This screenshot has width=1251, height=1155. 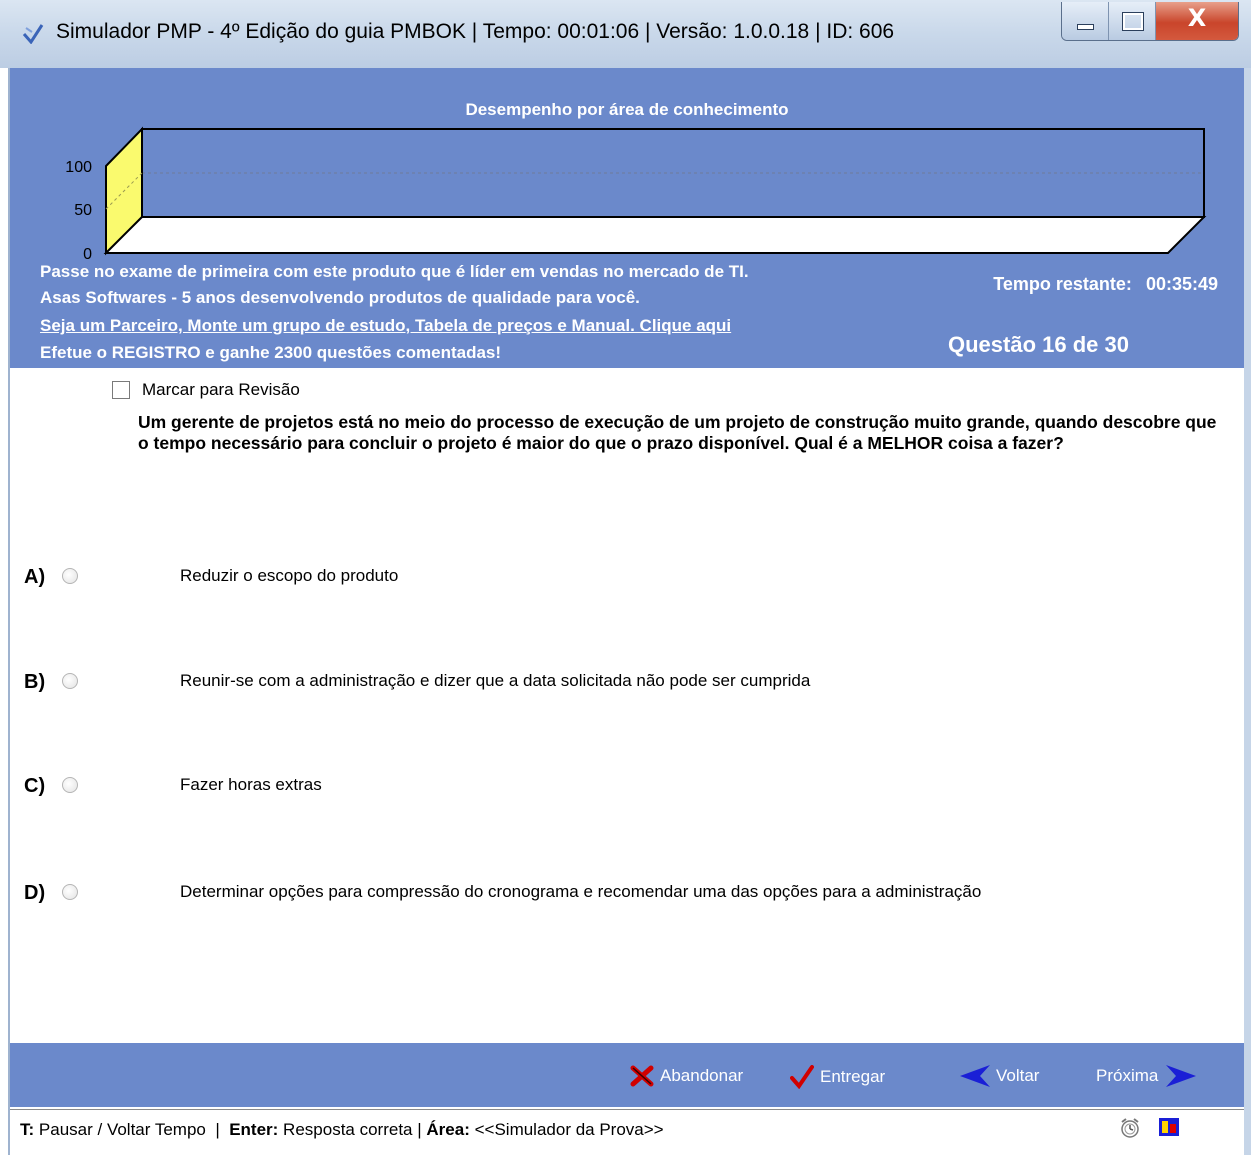 I want to click on arrow-left-icon, so click(x=975, y=1076).